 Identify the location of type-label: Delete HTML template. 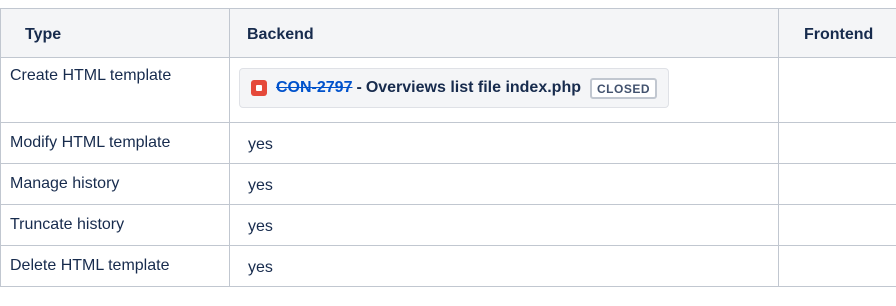
(90, 265).